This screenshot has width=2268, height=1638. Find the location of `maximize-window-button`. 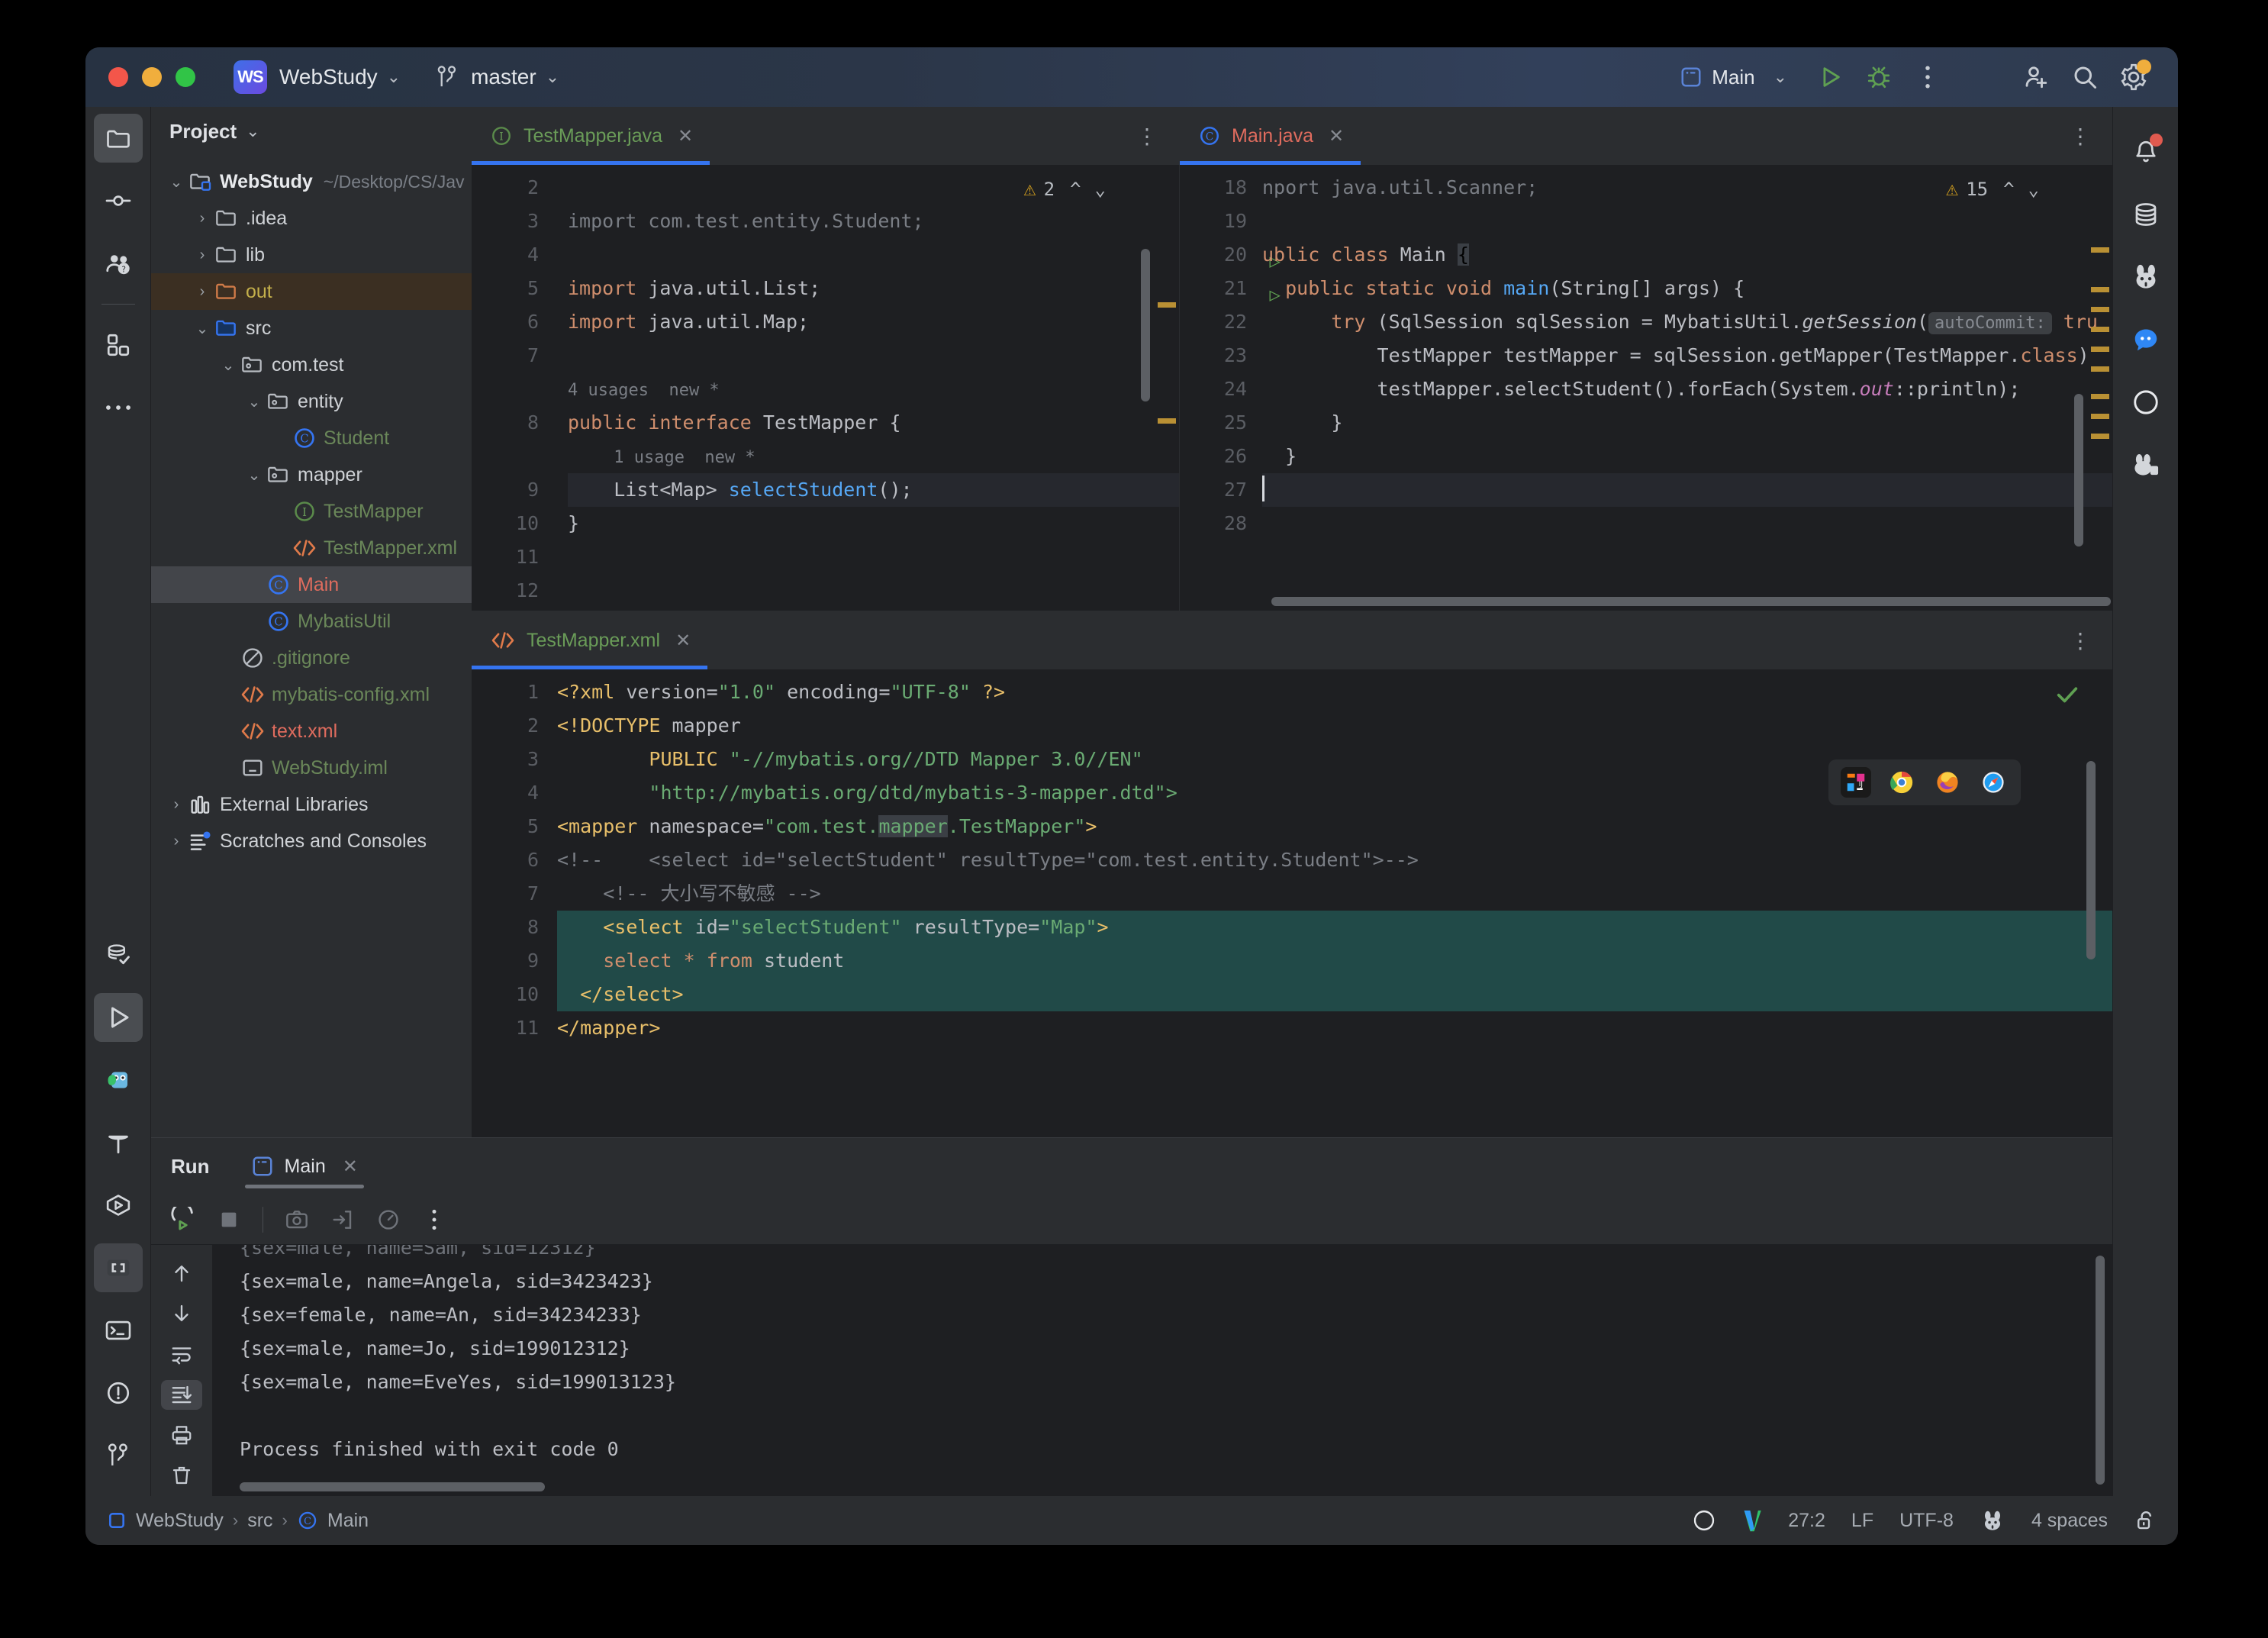

maximize-window-button is located at coordinates (185, 77).